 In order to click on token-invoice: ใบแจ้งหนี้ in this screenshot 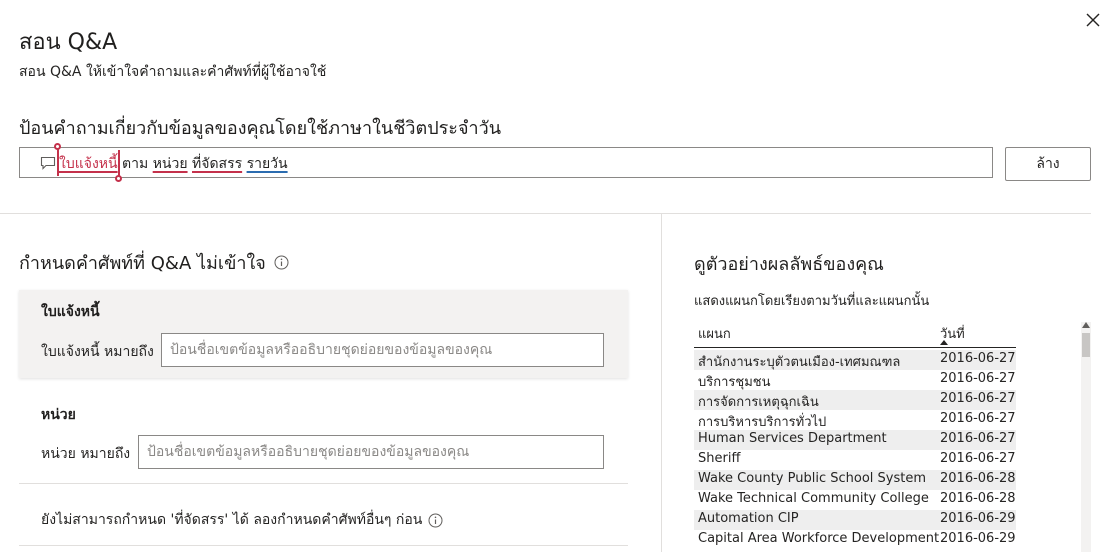, I will do `click(88, 164)`.